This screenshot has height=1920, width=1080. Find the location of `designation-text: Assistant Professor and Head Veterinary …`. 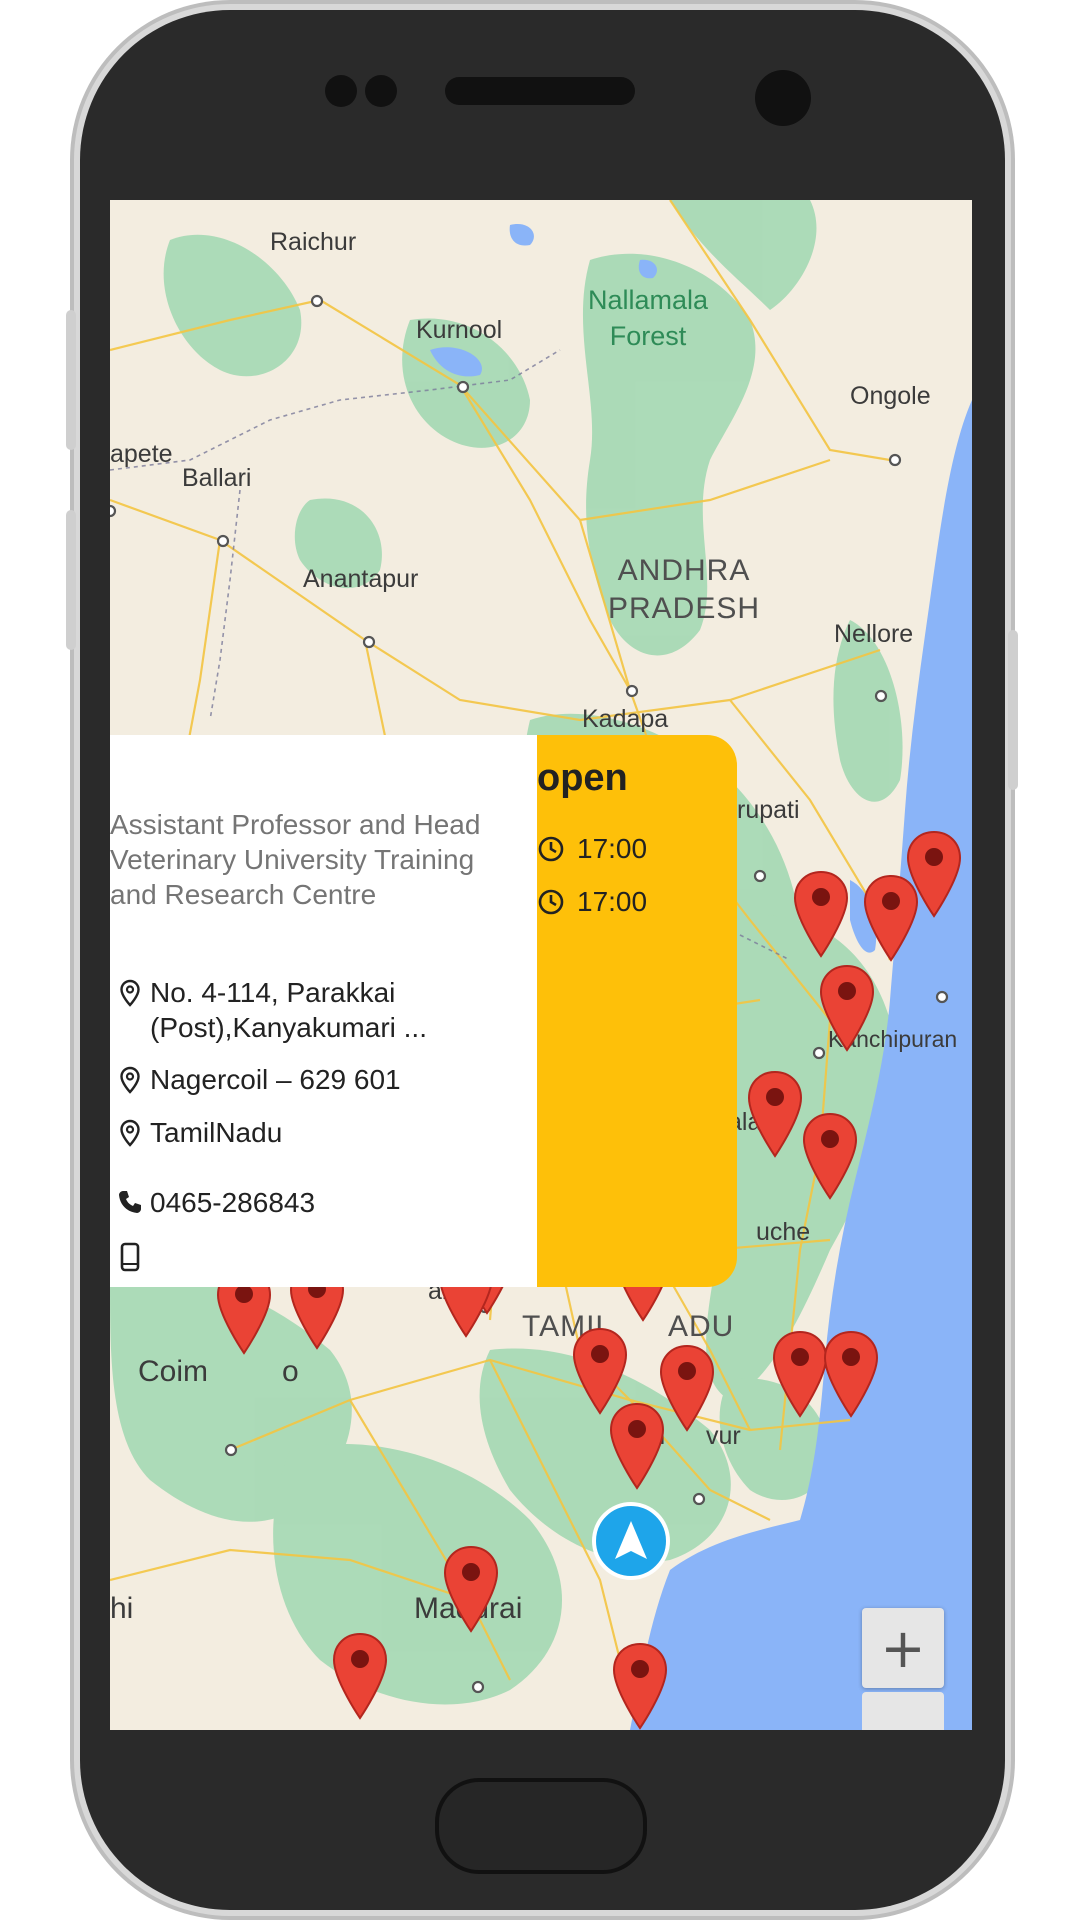

designation-text: Assistant Professor and Head Veterinary … is located at coordinates (295, 859).